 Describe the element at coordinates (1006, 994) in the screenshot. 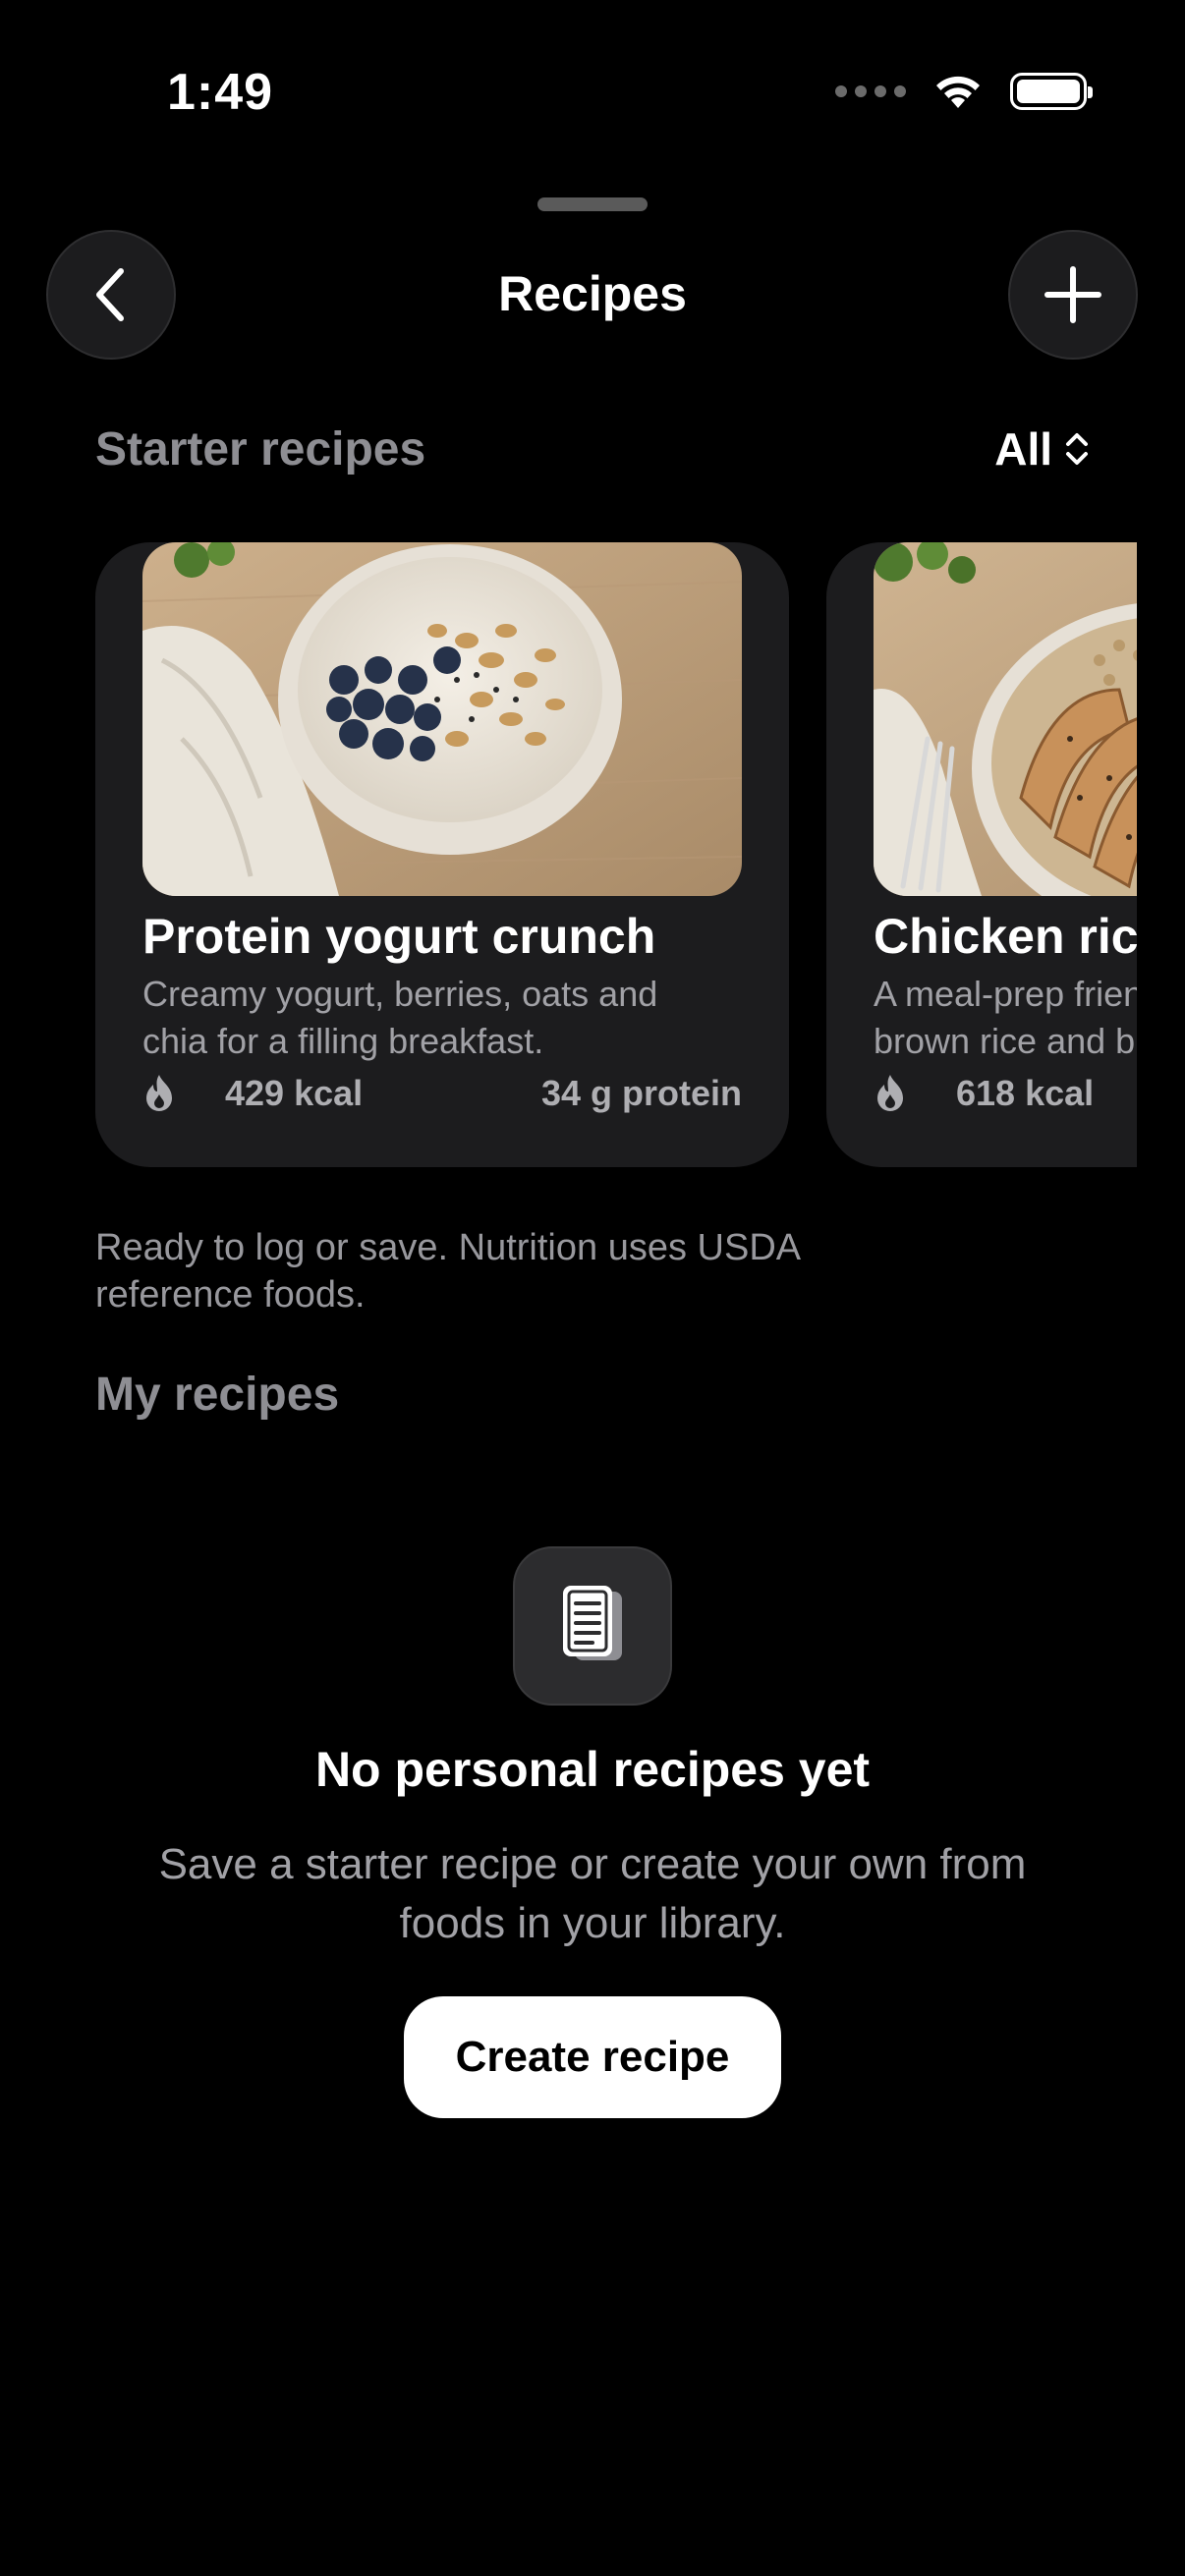

I see `recipe-description-line: A meal-prep friendly bowl with` at that location.